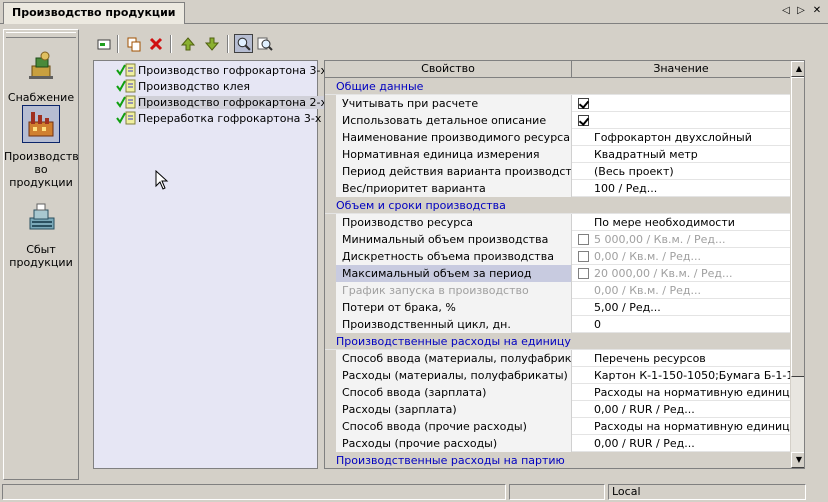 This screenshot has height=502, width=828. Describe the element at coordinates (801, 11) in the screenshot. I see `tab-next-icon: ▷` at that location.